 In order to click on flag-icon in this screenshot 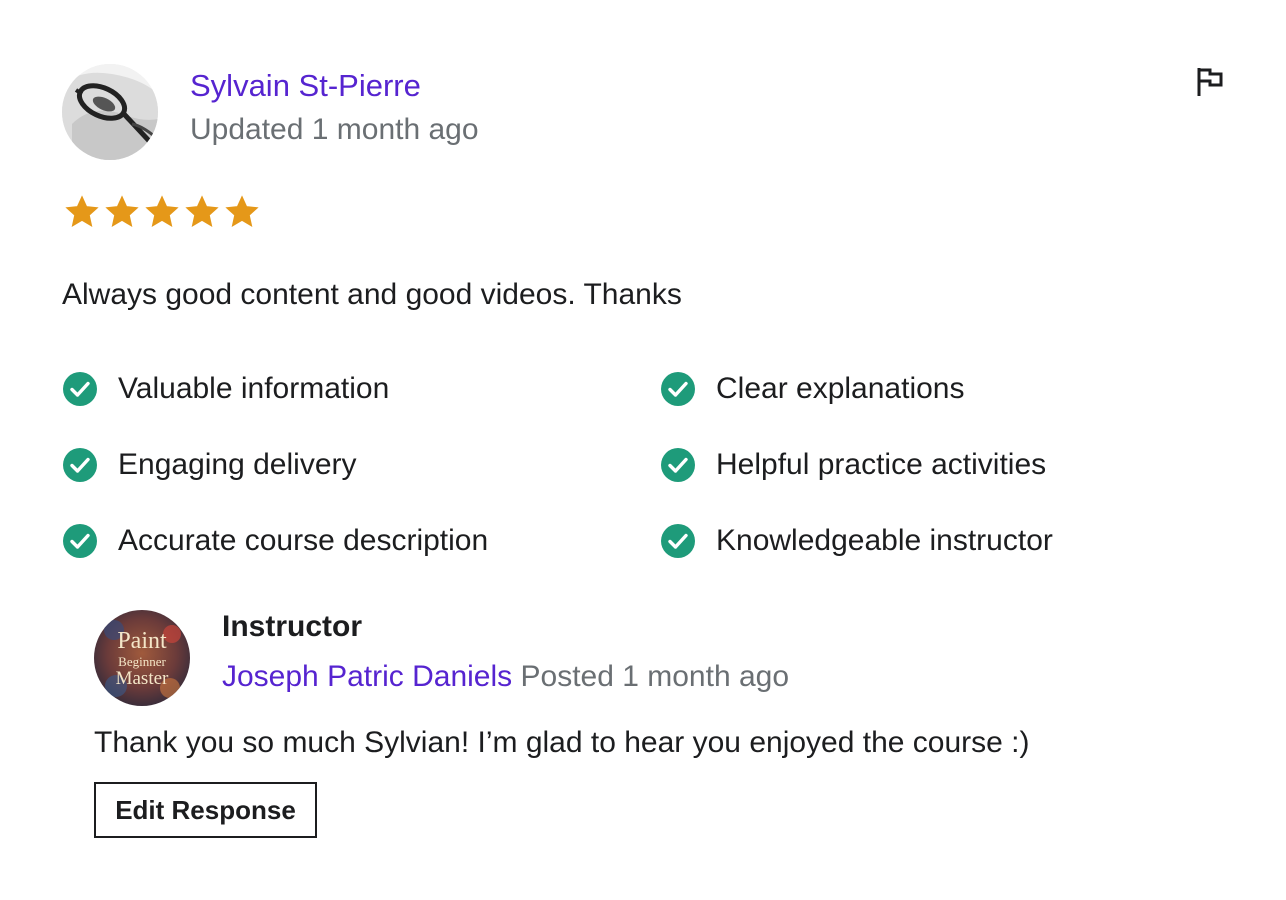, I will do `click(1210, 82)`.